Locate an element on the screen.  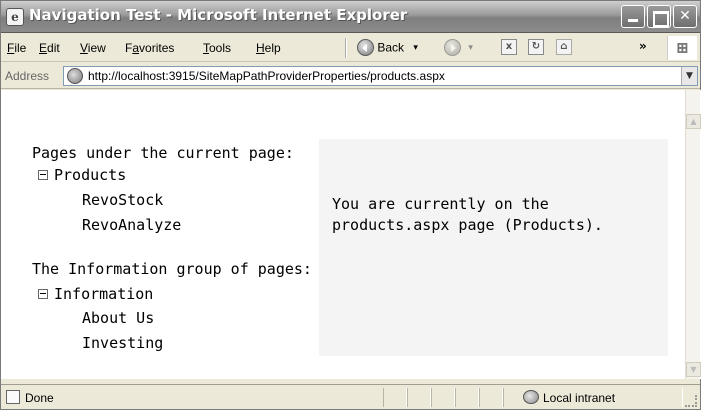
maximize-button is located at coordinates (659, 16).